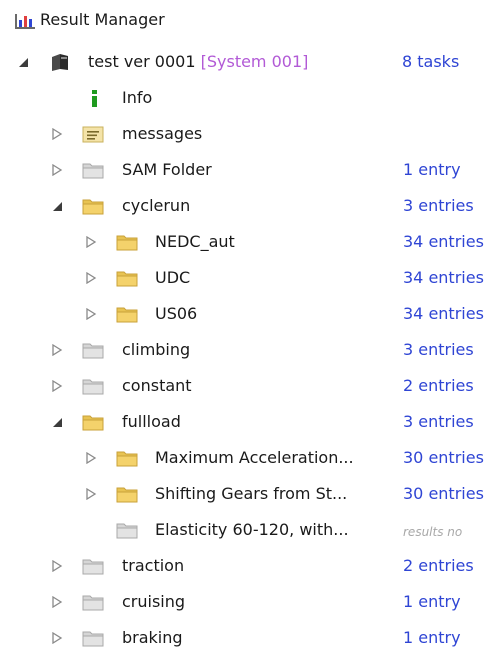 This screenshot has width=501, height=652. Describe the element at coordinates (162, 133) in the screenshot. I see `tree-item-label: messages` at that location.